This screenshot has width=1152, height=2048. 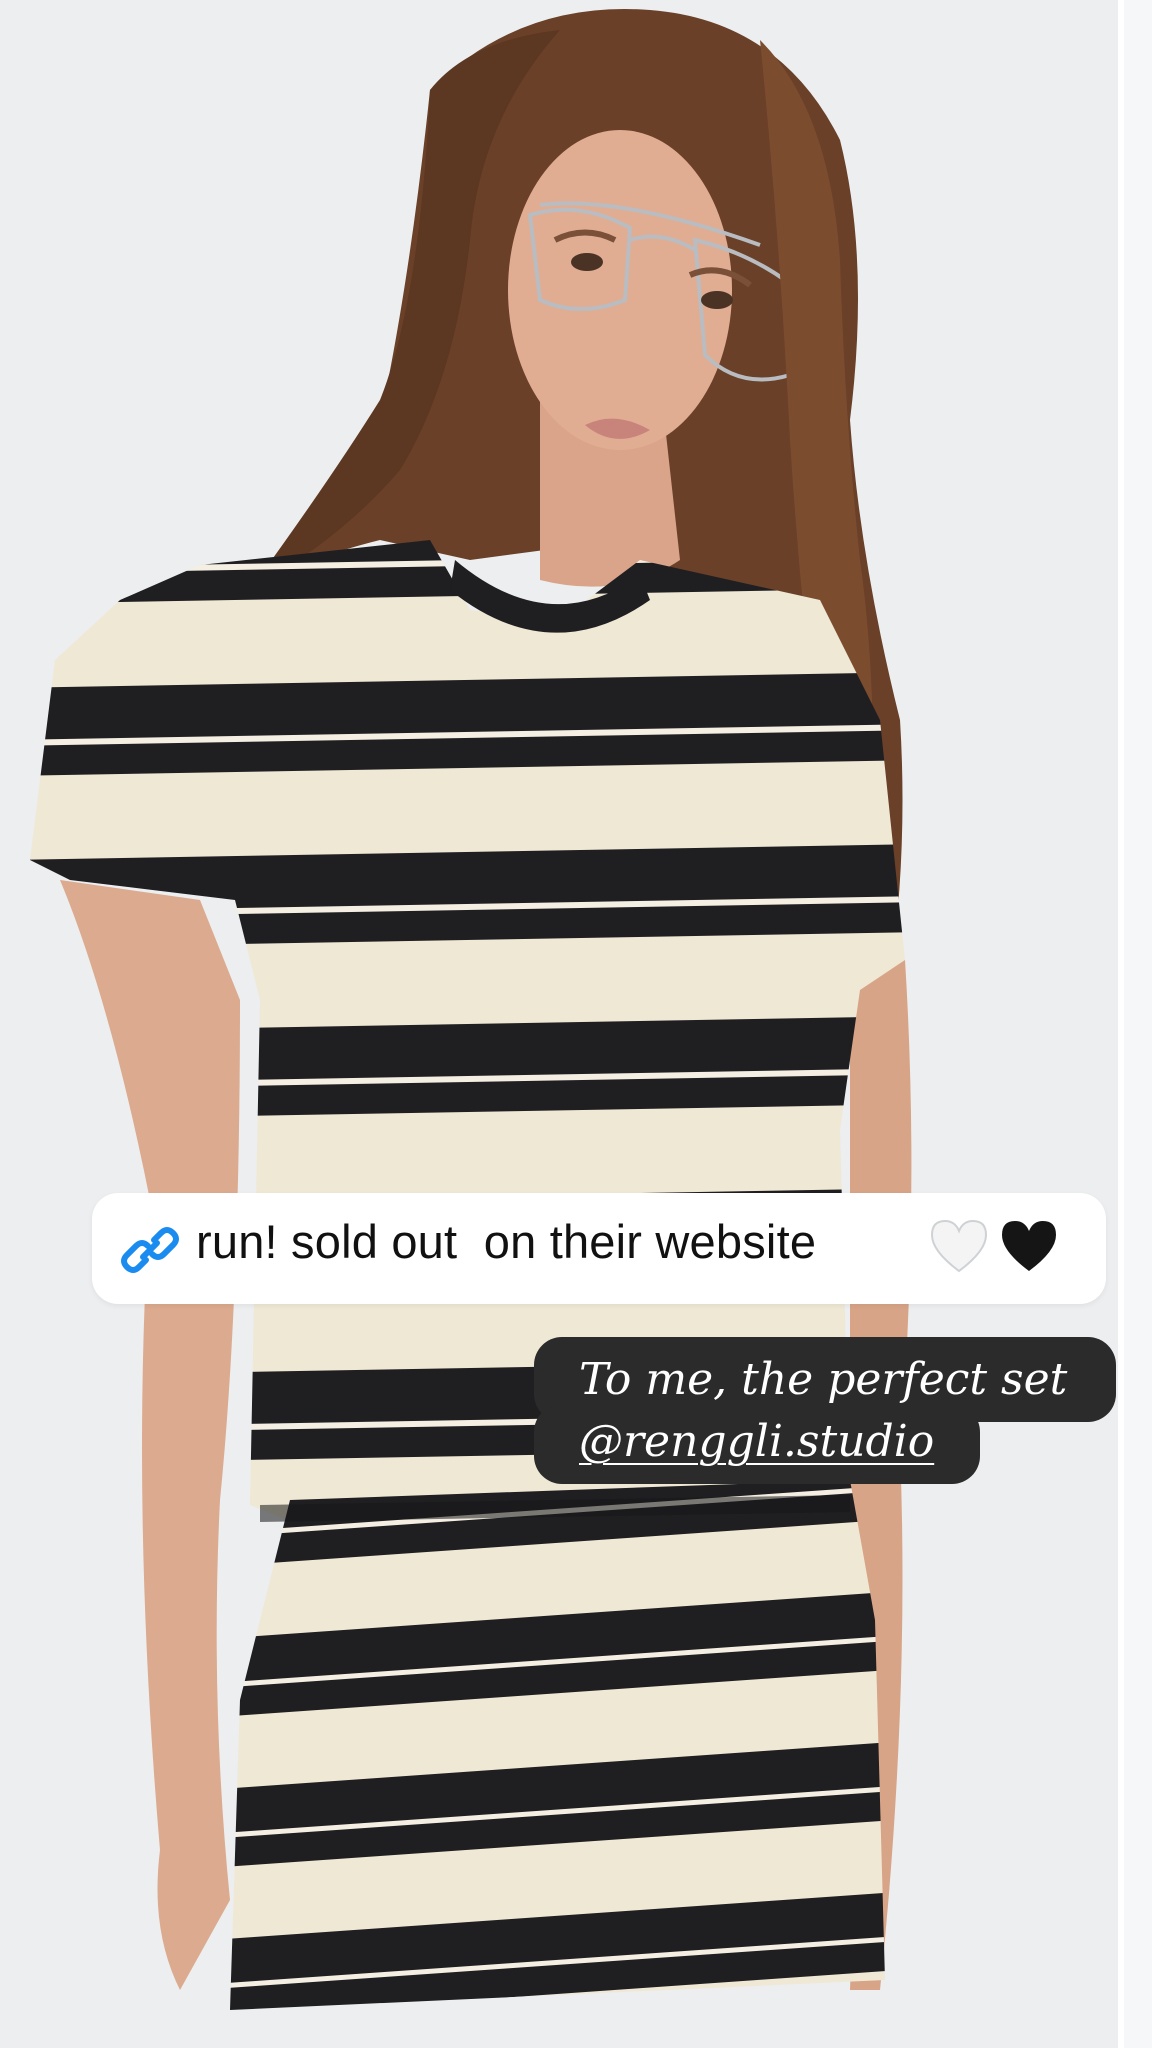 I want to click on mention-link: @renggli.studio, so click(x=756, y=1441).